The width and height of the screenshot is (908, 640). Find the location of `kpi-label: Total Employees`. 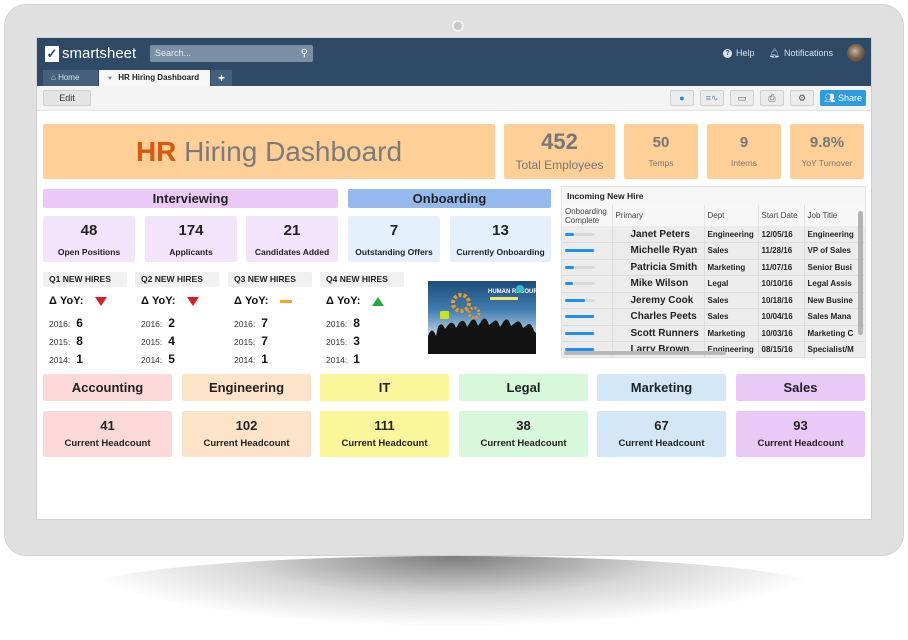

kpi-label: Total Employees is located at coordinates (559, 165).